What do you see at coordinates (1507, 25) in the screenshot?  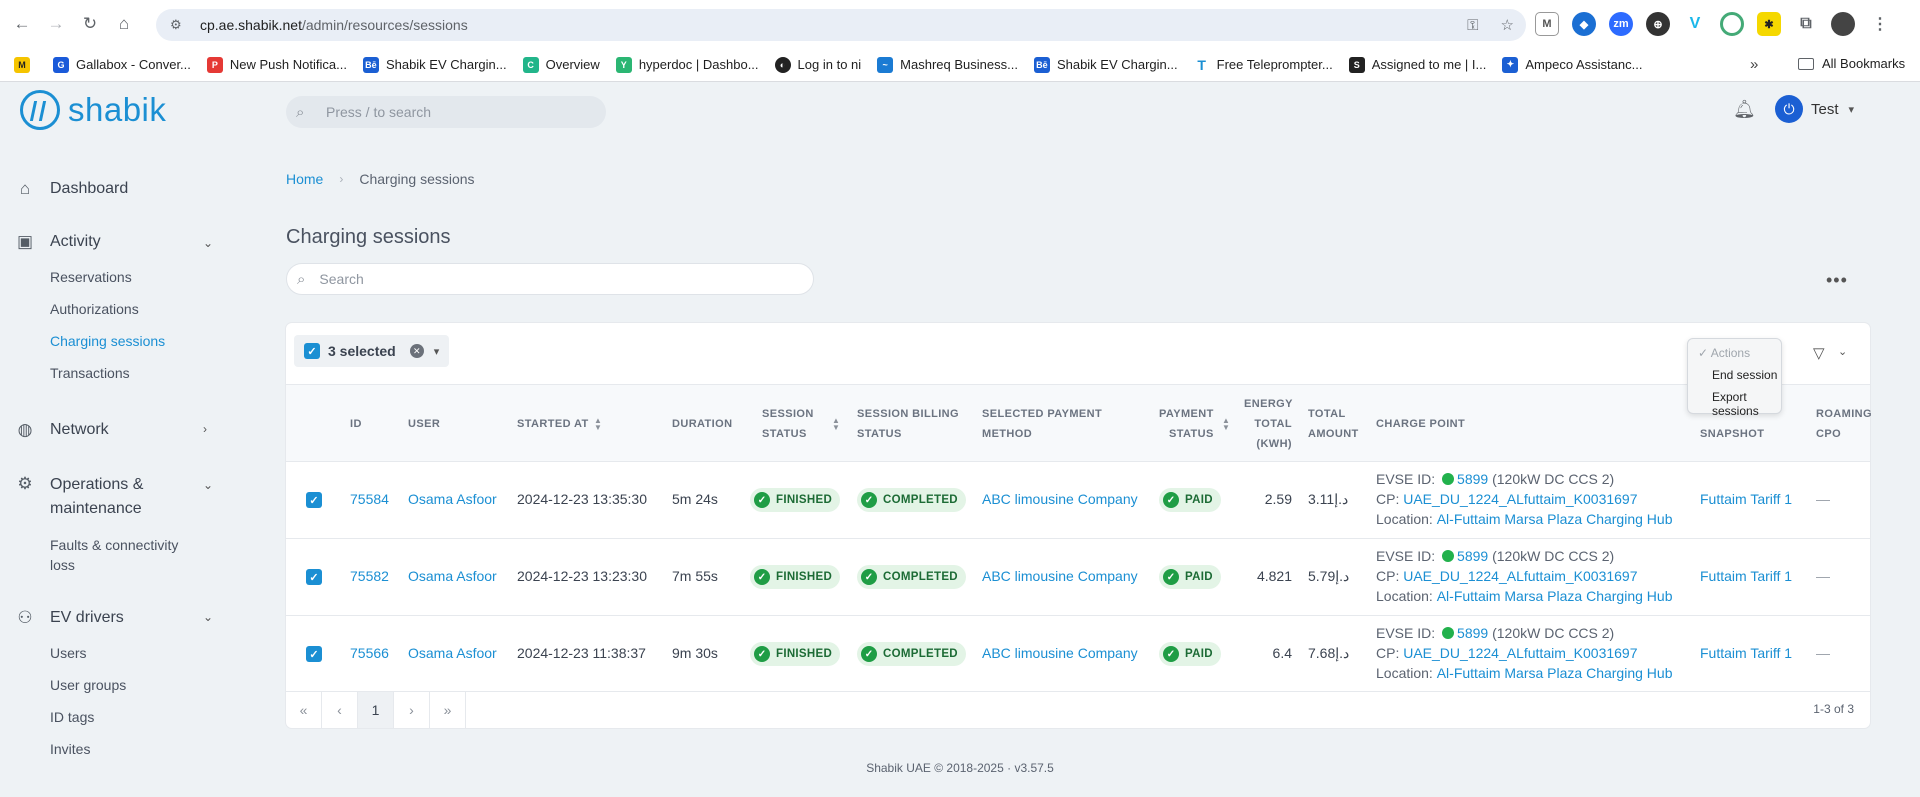 I see `bookmark-star-icon: ☆` at bounding box center [1507, 25].